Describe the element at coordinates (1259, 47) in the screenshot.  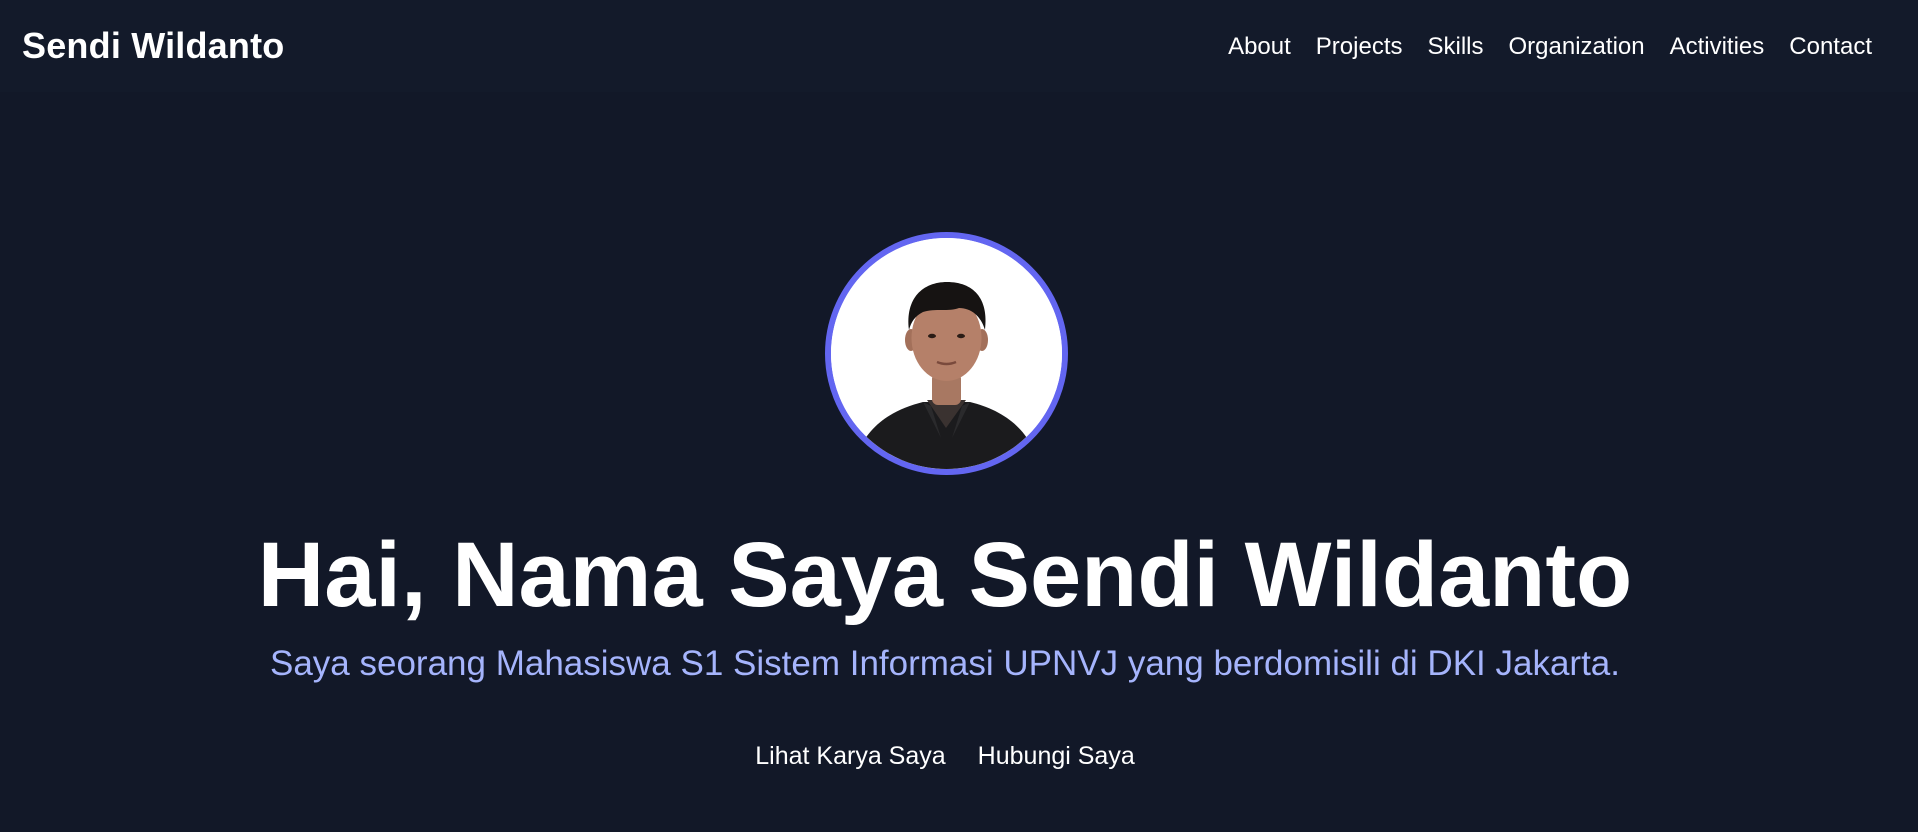
I see `nav-link-about: About` at that location.